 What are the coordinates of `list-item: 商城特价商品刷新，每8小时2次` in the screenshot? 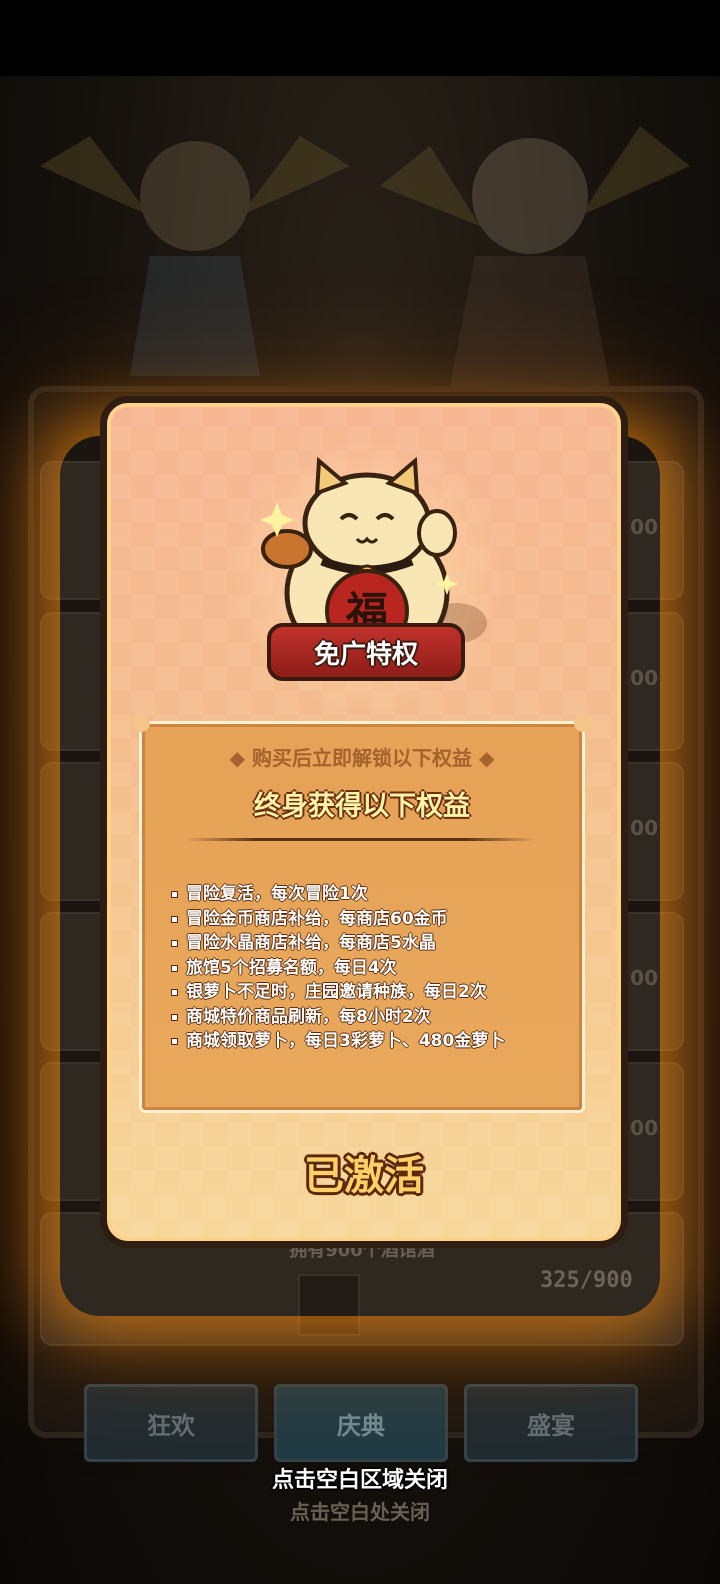 It's located at (337, 1017).